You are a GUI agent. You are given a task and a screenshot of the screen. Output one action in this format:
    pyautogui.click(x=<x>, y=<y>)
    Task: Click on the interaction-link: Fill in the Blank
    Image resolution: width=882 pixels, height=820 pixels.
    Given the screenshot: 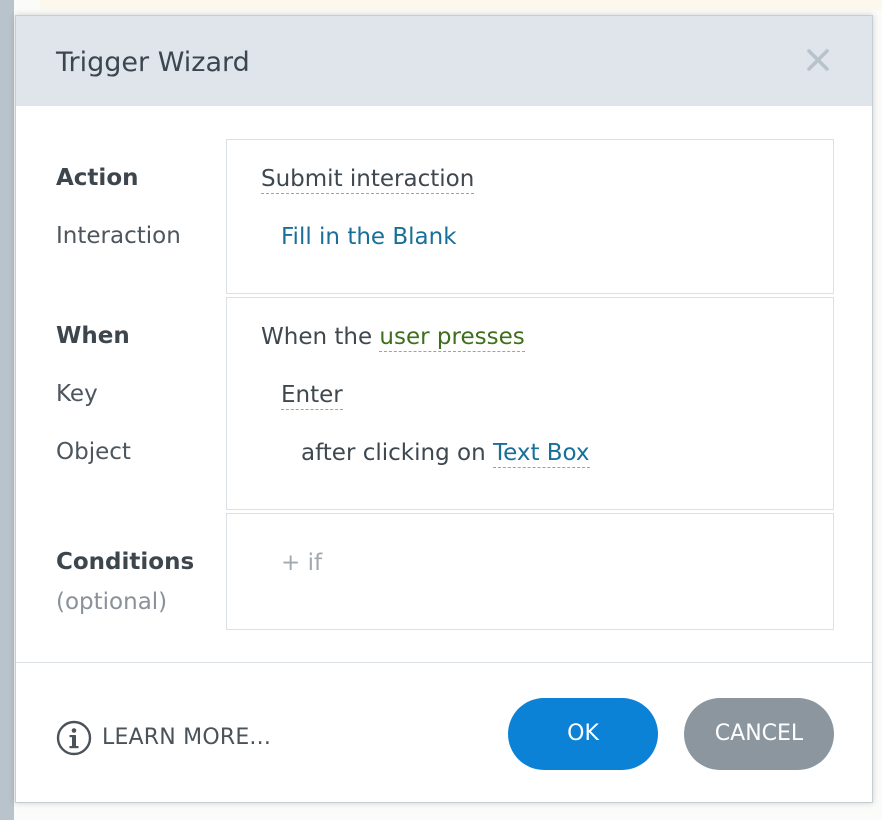 What is the action you would take?
    pyautogui.click(x=369, y=237)
    